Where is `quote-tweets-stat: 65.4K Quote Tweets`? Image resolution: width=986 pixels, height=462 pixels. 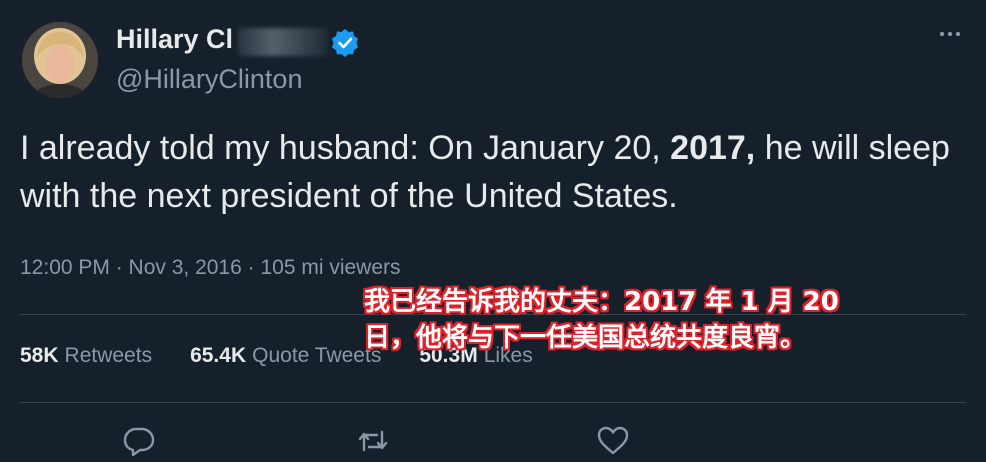
quote-tweets-stat: 65.4K Quote Tweets is located at coordinates (285, 356).